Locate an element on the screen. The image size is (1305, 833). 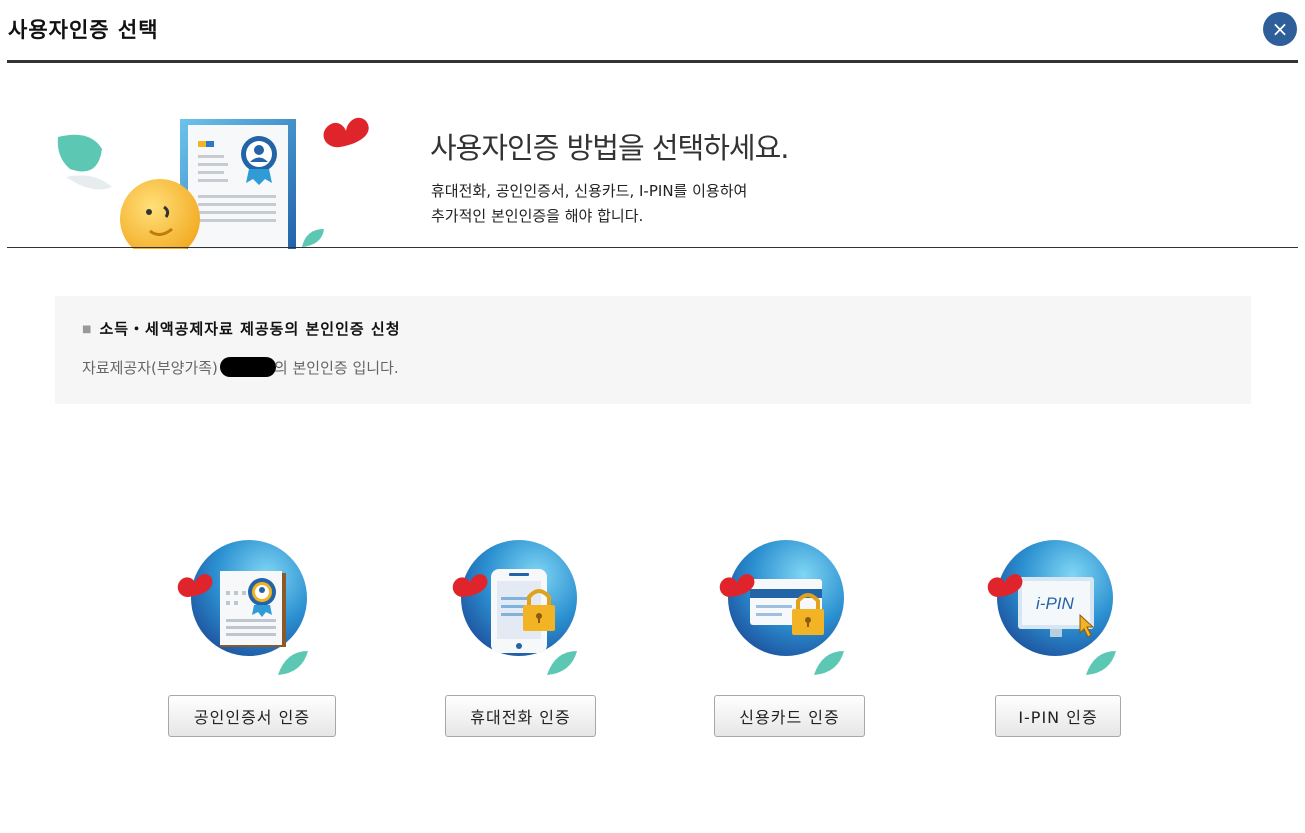
ipin-icon-text: i-PIN is located at coordinates (1055, 603).